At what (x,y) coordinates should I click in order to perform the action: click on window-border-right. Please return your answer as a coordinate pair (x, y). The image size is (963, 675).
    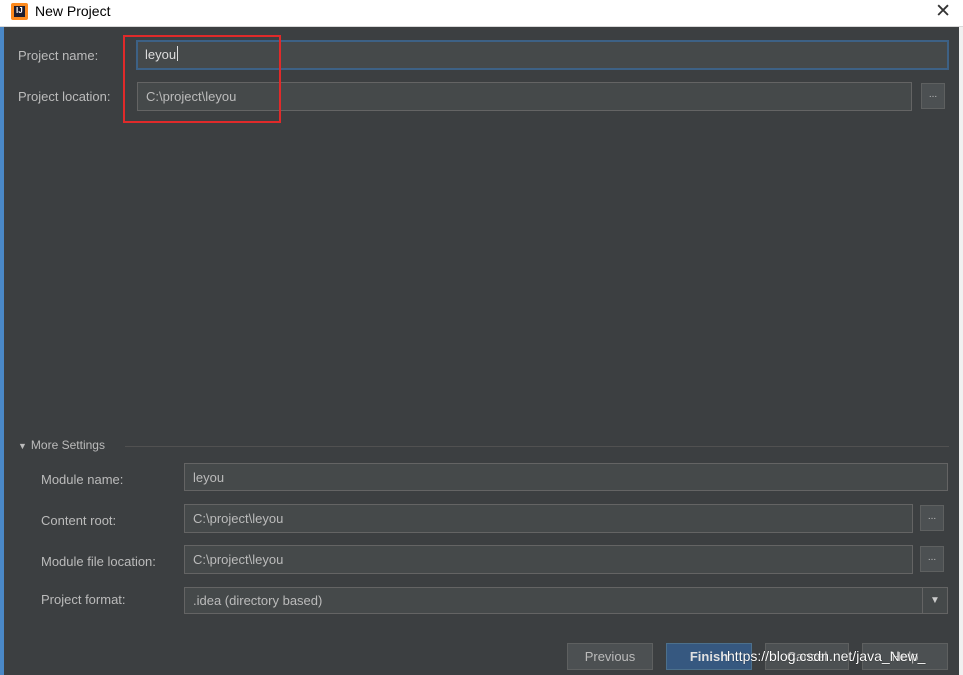
    Looking at the image, I should click on (961, 351).